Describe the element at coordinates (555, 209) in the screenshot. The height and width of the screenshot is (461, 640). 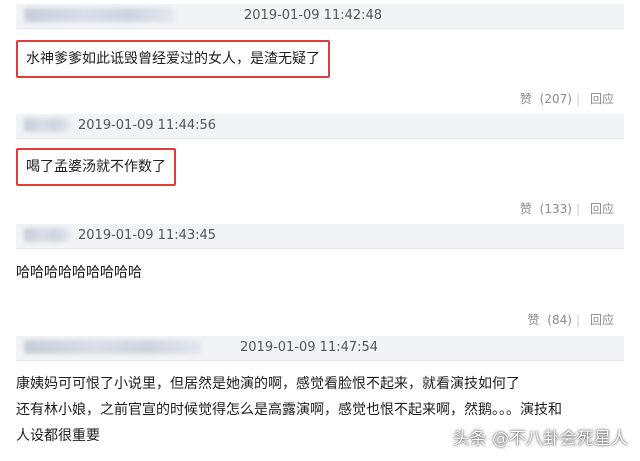
I see `like-count: (133)` at that location.